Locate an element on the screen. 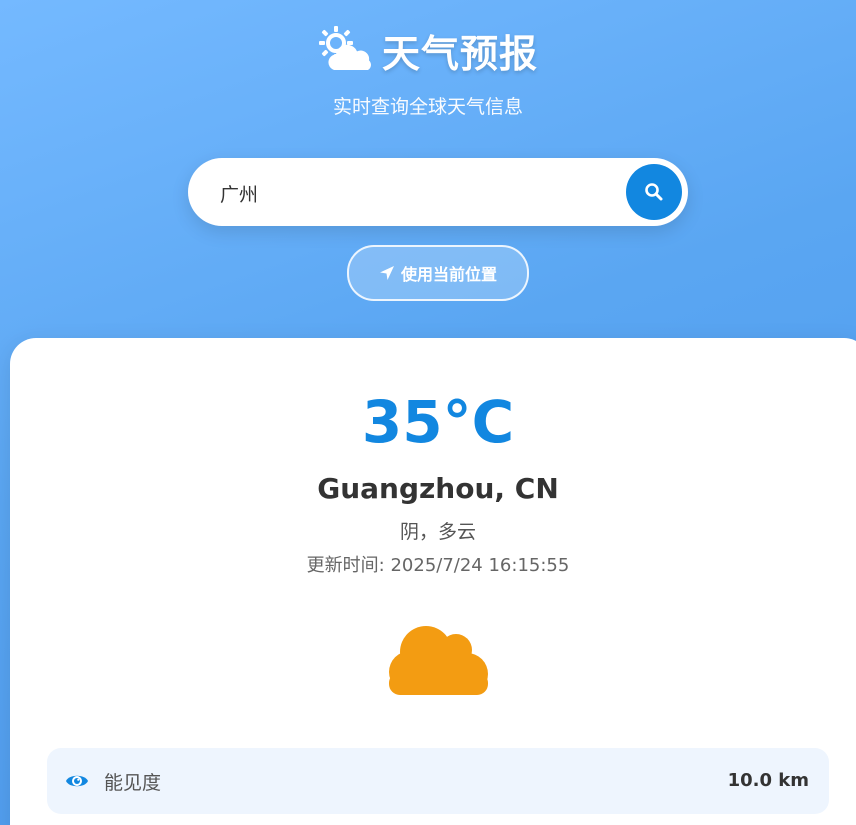 The height and width of the screenshot is (825, 856). use-current-location-button: 使用当前位置 is located at coordinates (438, 273).